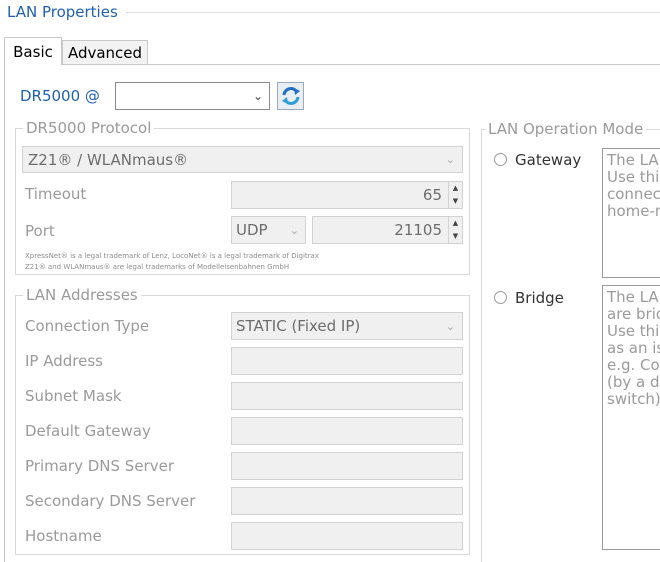 The image size is (660, 562). I want to click on gateway-radio, so click(500, 159).